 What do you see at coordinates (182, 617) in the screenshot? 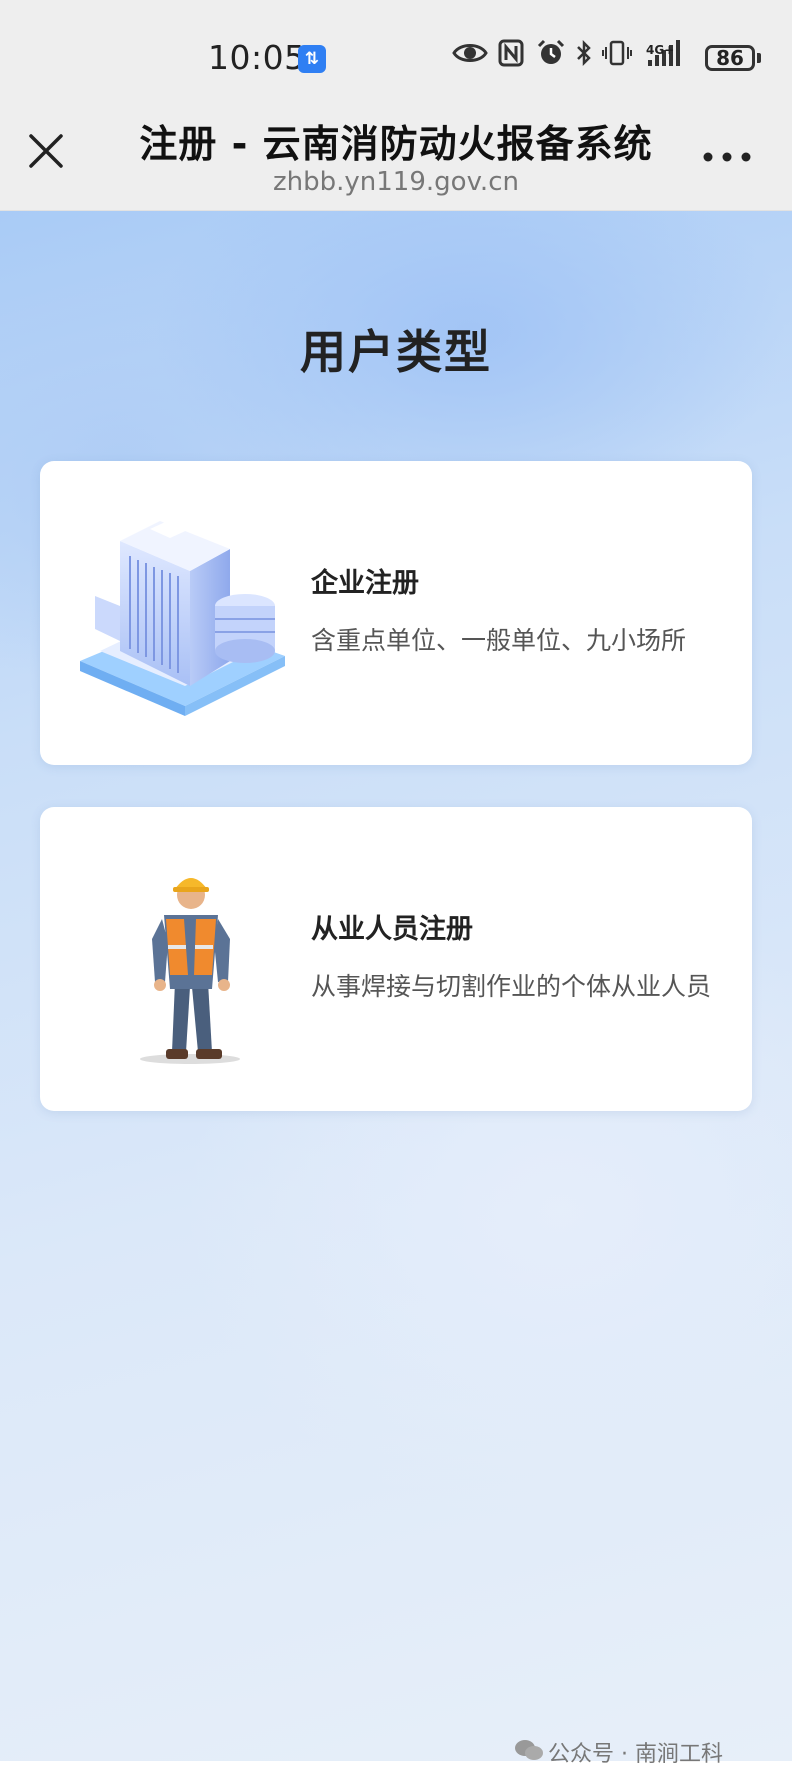
I see `office-building-icon` at bounding box center [182, 617].